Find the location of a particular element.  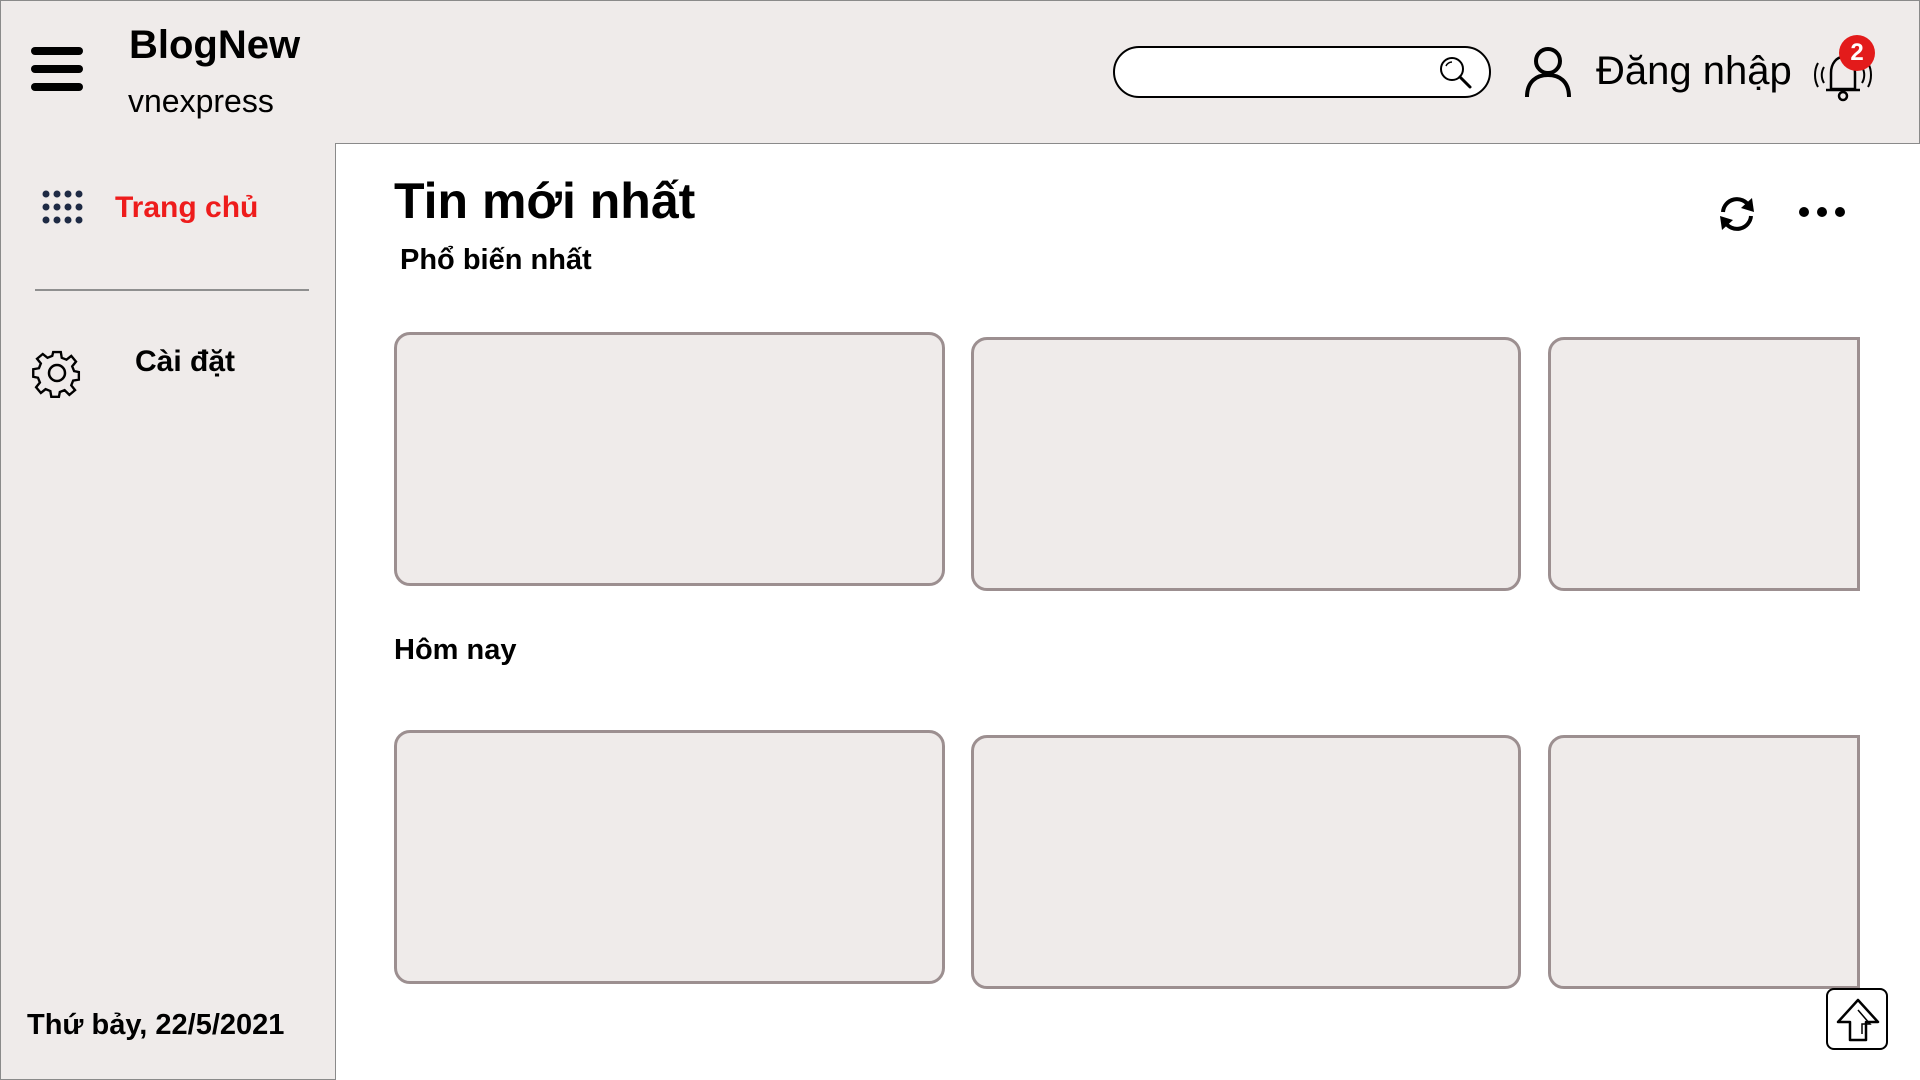

sidebar-item-label: Trang chủ is located at coordinates (187, 207).